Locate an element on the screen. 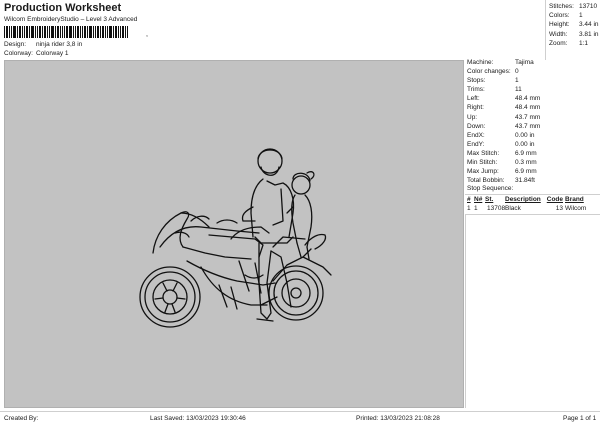 This screenshot has height=424, width=600. colorway-label: Colorway: is located at coordinates (18, 53).